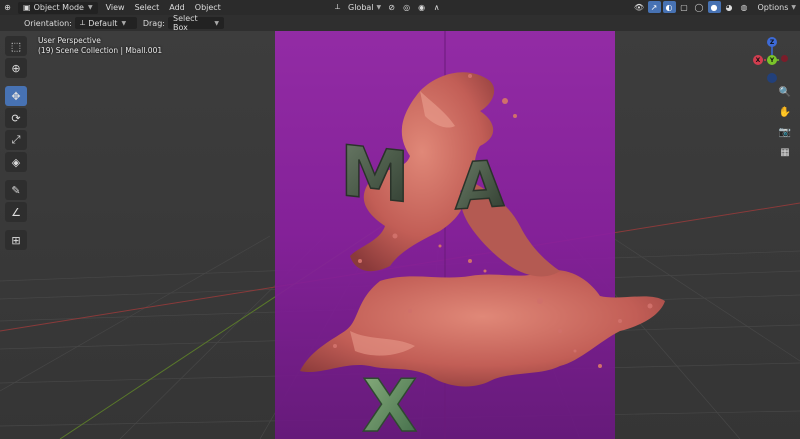  I want to click on tool-shelf: ⬚ ⊕ ✥ ⟳ ⤢ ◈ ✎ ∠ ⊞, so click(17, 143).